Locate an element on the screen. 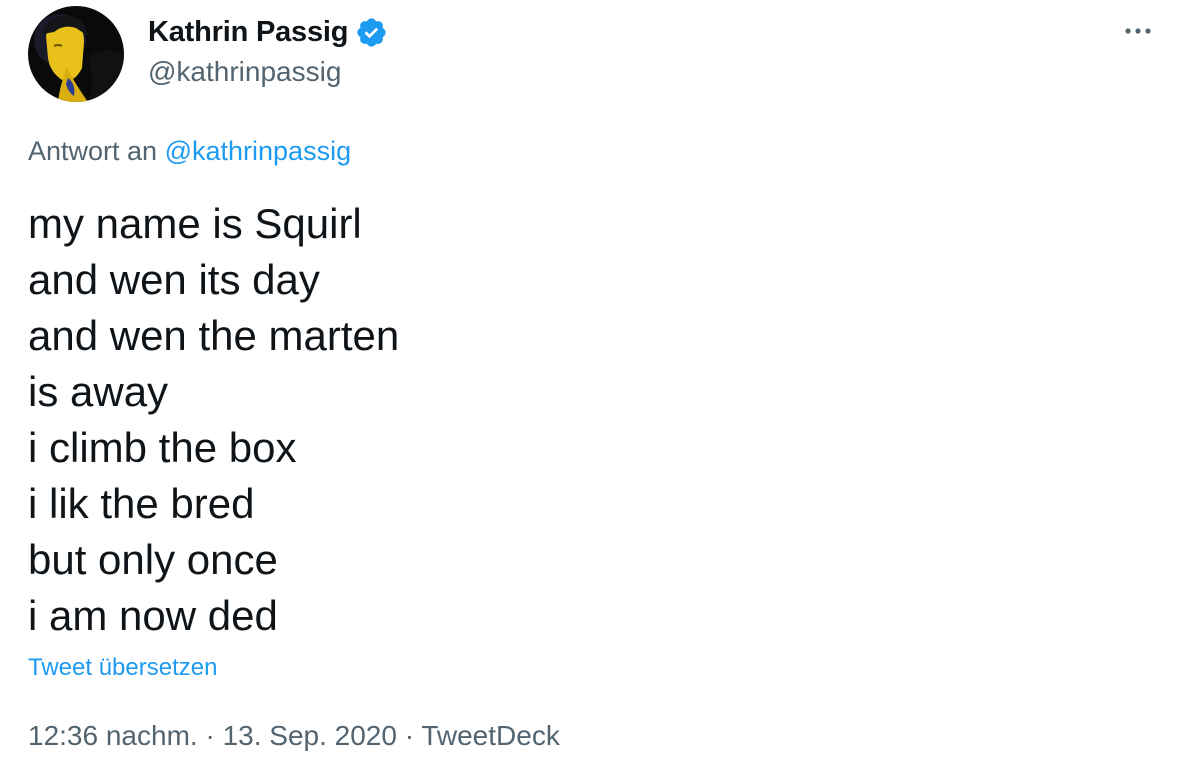 This screenshot has height=772, width=1180. author-display-name: Kathrin Passig is located at coordinates (248, 32).